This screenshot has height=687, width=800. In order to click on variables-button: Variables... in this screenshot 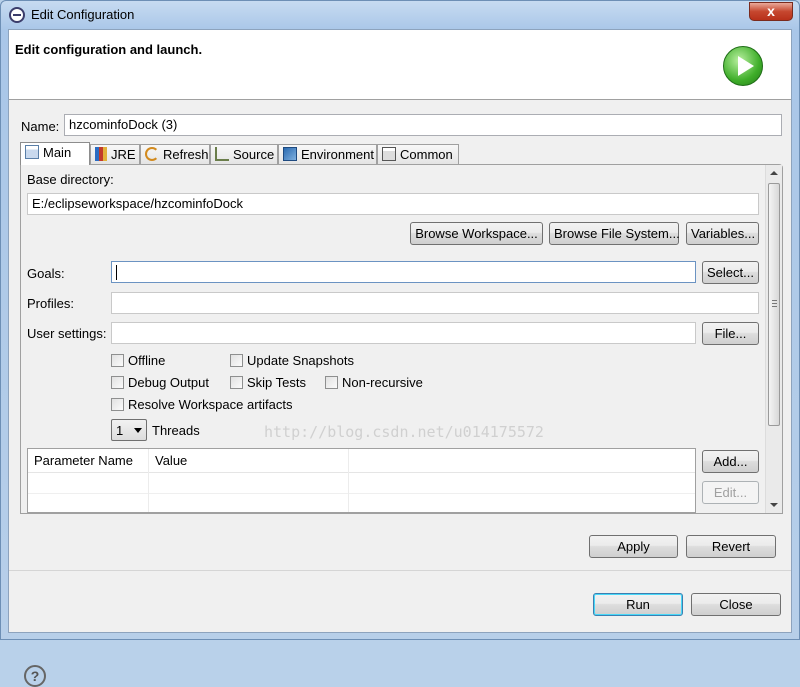, I will do `click(722, 233)`.